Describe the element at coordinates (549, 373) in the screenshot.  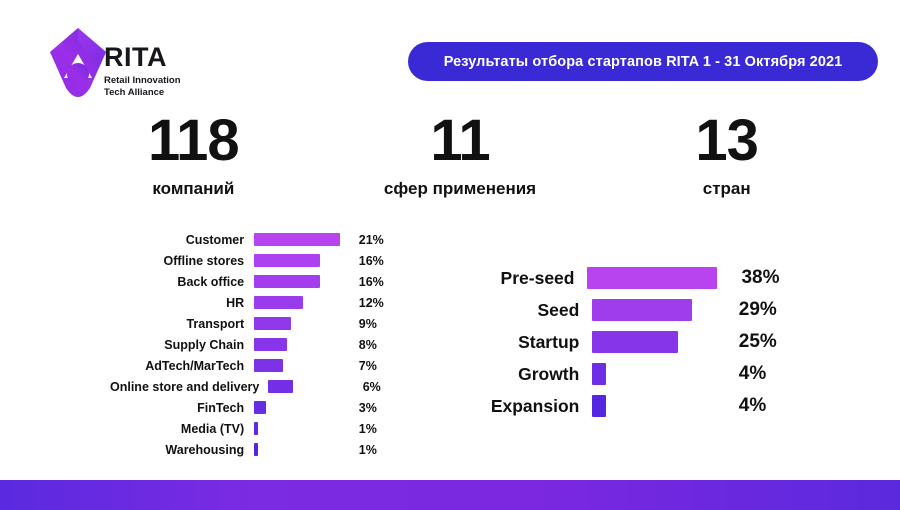
I see `bar-category-label: Growth` at that location.